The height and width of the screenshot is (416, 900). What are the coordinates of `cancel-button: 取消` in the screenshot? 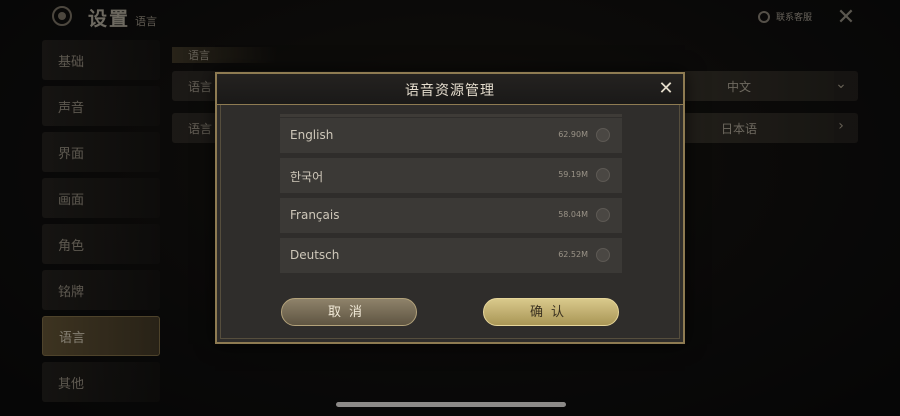 It's located at (349, 312).